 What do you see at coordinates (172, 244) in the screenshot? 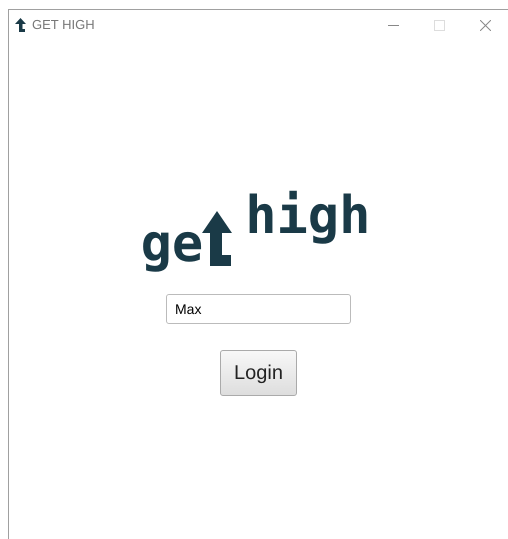
I see `logo-text: ge` at bounding box center [172, 244].